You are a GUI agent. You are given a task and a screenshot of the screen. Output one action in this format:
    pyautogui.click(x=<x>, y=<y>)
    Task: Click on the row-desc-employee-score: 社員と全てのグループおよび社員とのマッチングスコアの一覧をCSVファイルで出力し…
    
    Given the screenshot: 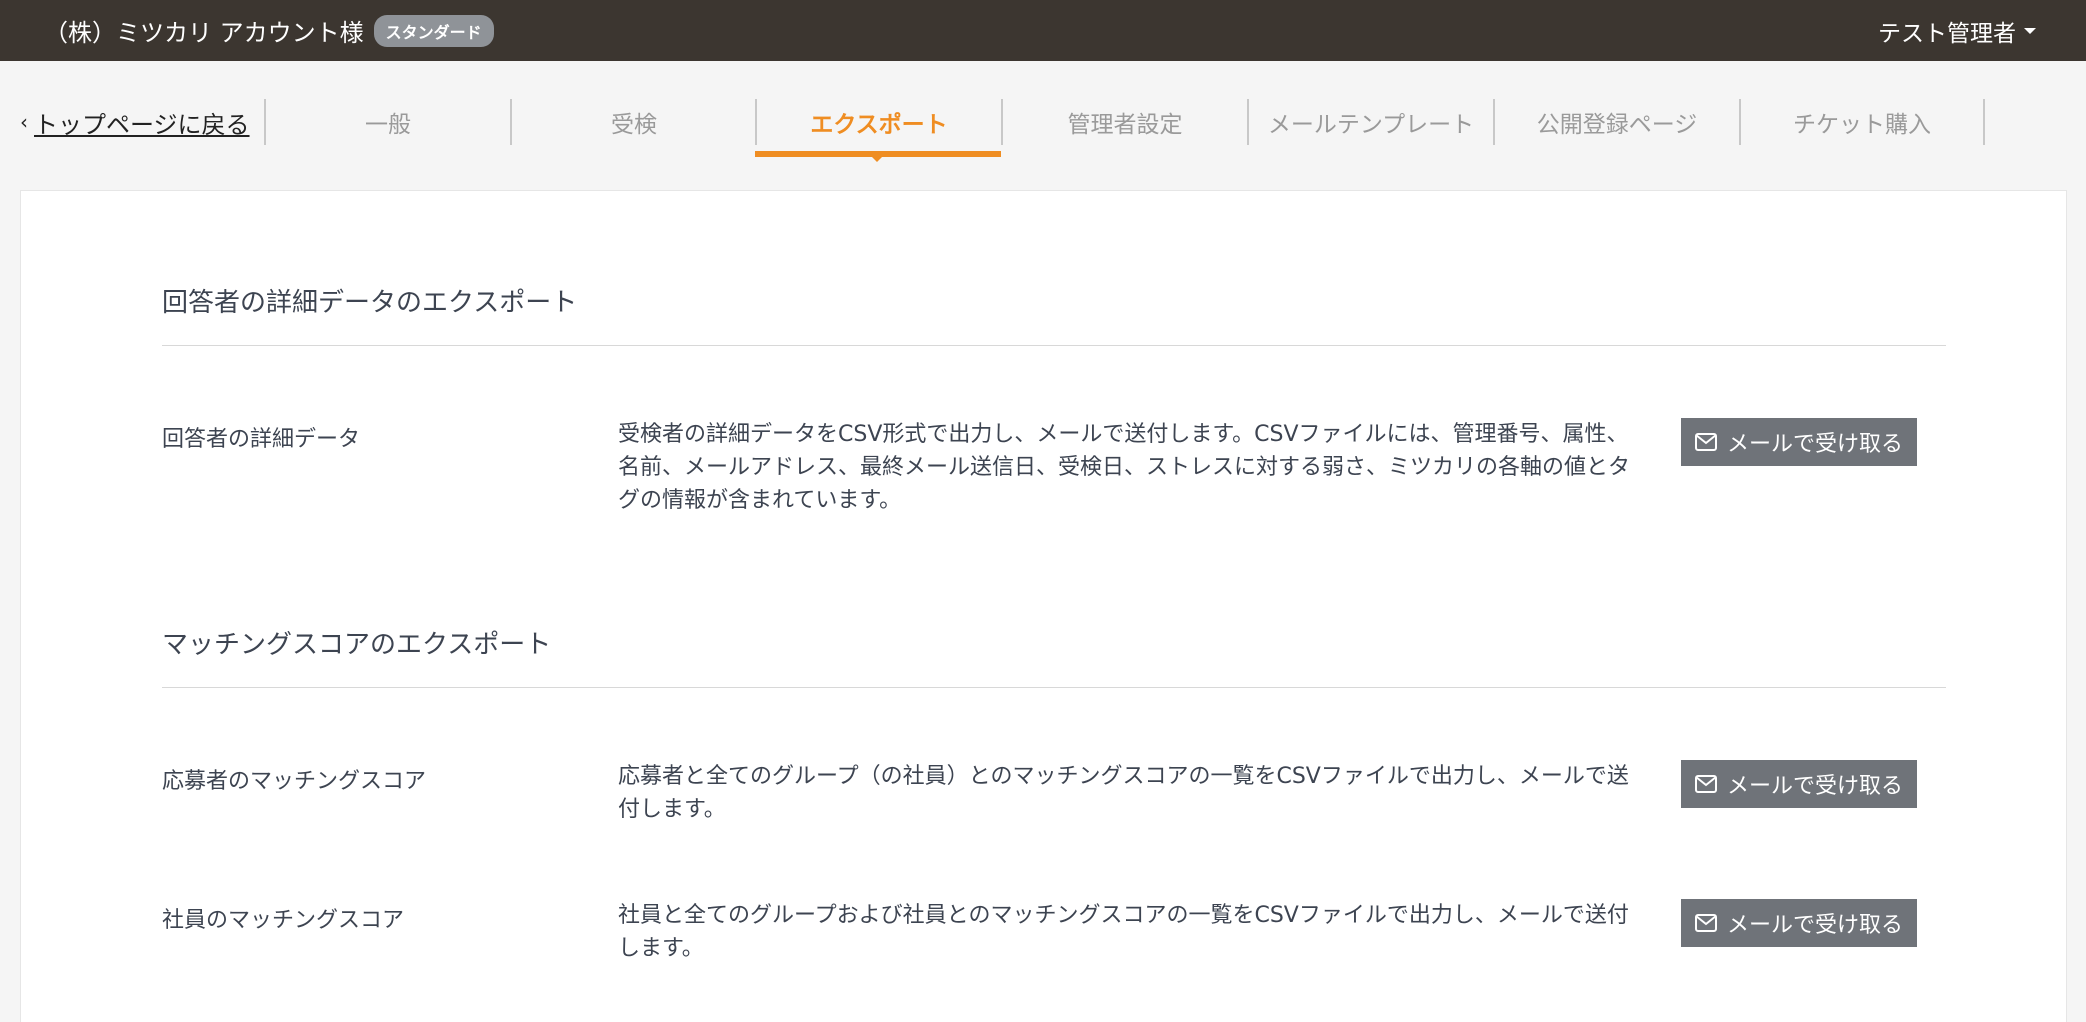 What is the action you would take?
    pyautogui.click(x=1123, y=932)
    